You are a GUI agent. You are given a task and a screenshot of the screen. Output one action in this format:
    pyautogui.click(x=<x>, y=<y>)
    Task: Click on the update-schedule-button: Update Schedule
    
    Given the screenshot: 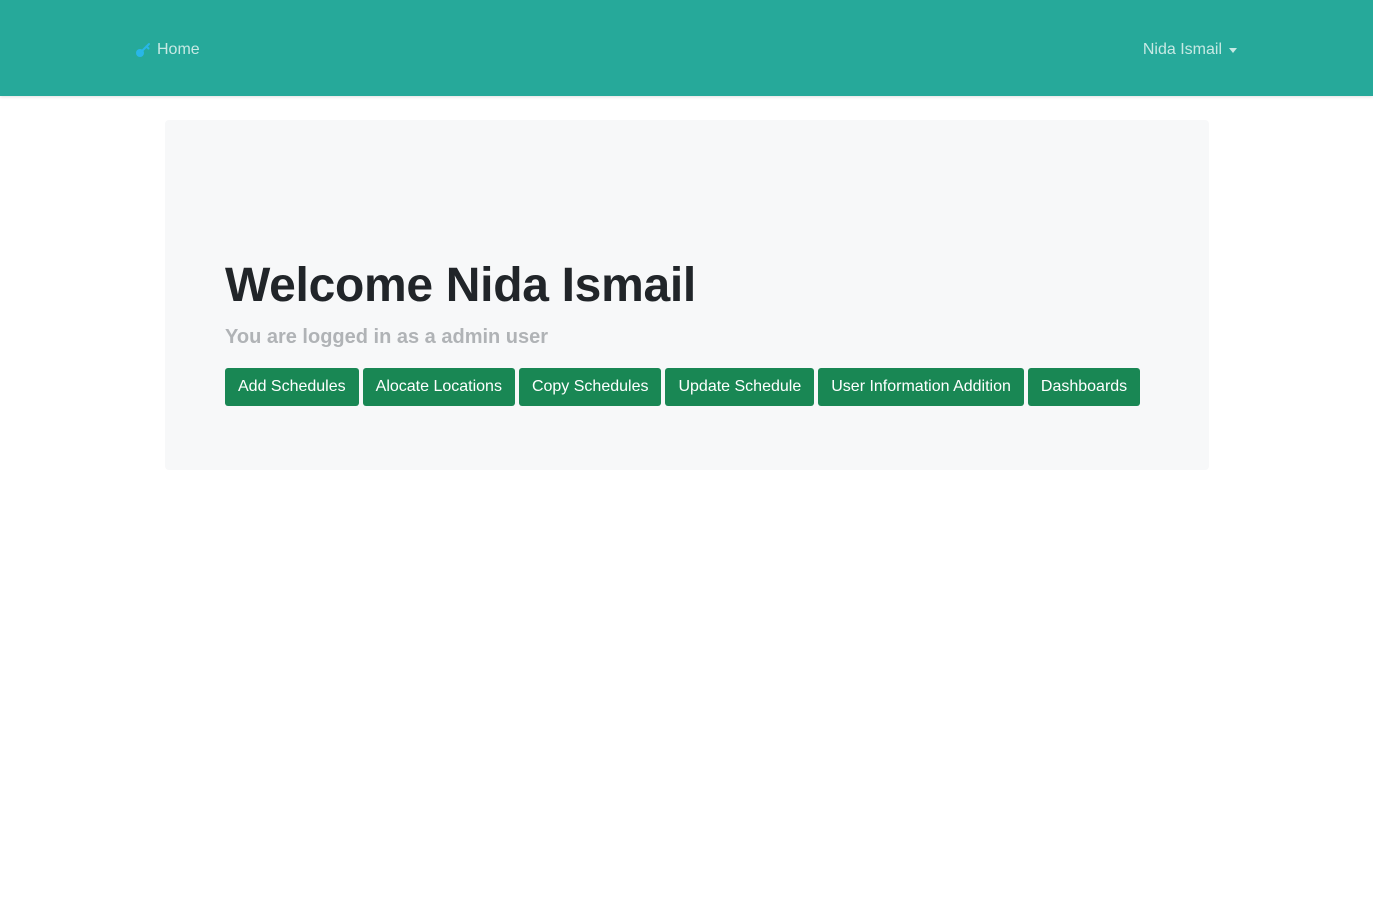 What is the action you would take?
    pyautogui.click(x=740, y=387)
    